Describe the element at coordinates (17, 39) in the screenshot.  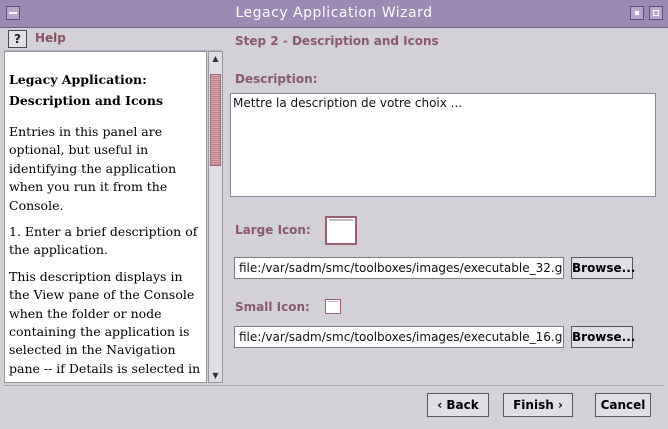
I see `help-question-icon: ?` at that location.